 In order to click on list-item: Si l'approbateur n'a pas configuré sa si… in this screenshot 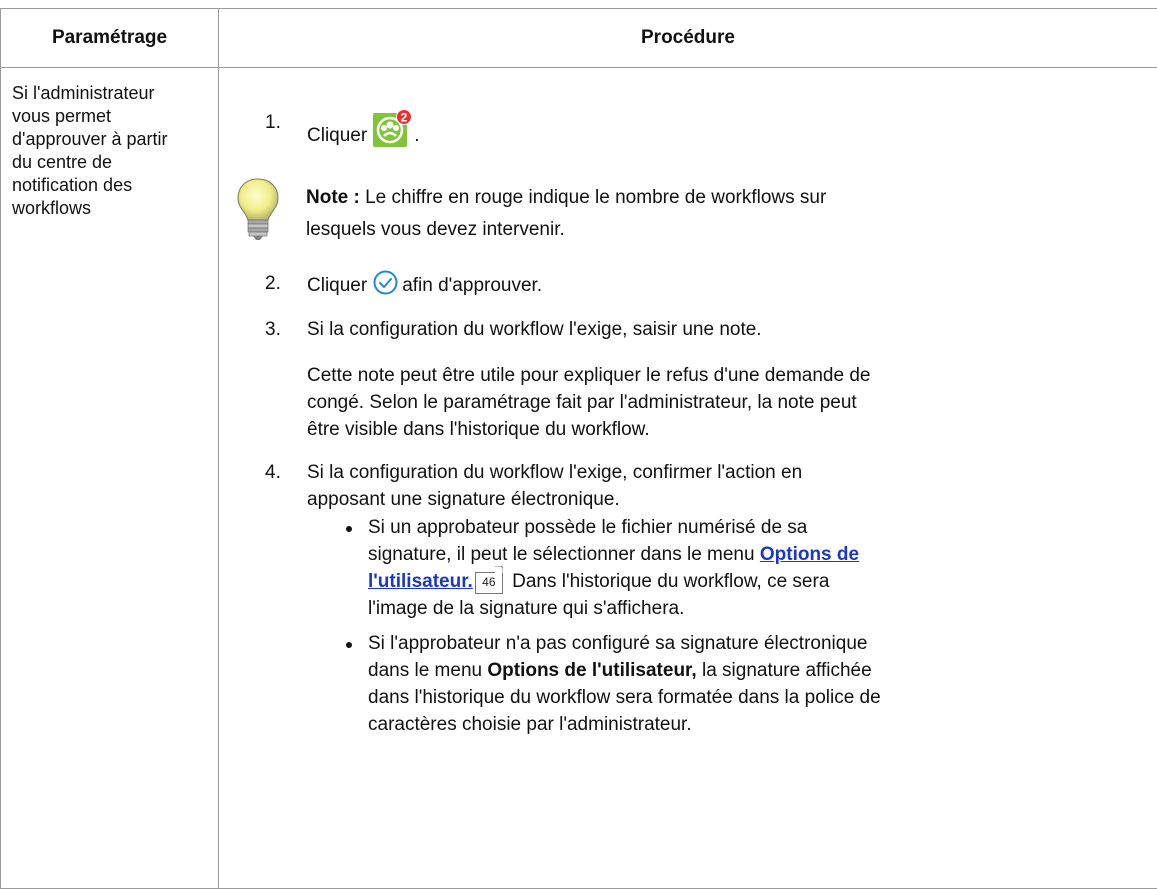, I will do `click(744, 684)`.